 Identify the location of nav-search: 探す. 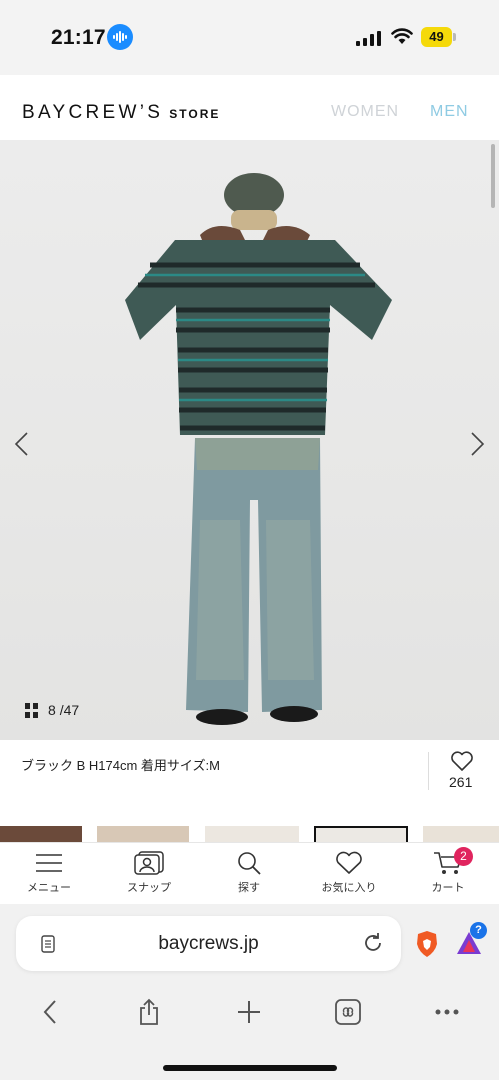
(249, 873).